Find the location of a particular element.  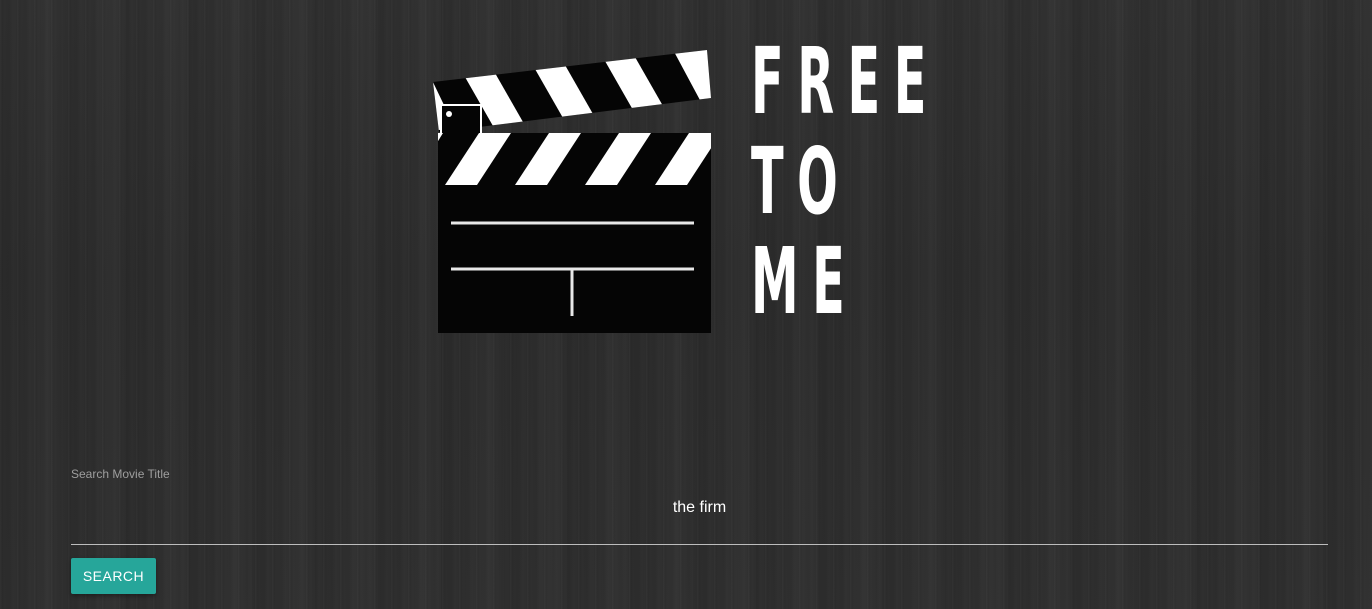

logo-line-me: ME is located at coordinates (805, 281).